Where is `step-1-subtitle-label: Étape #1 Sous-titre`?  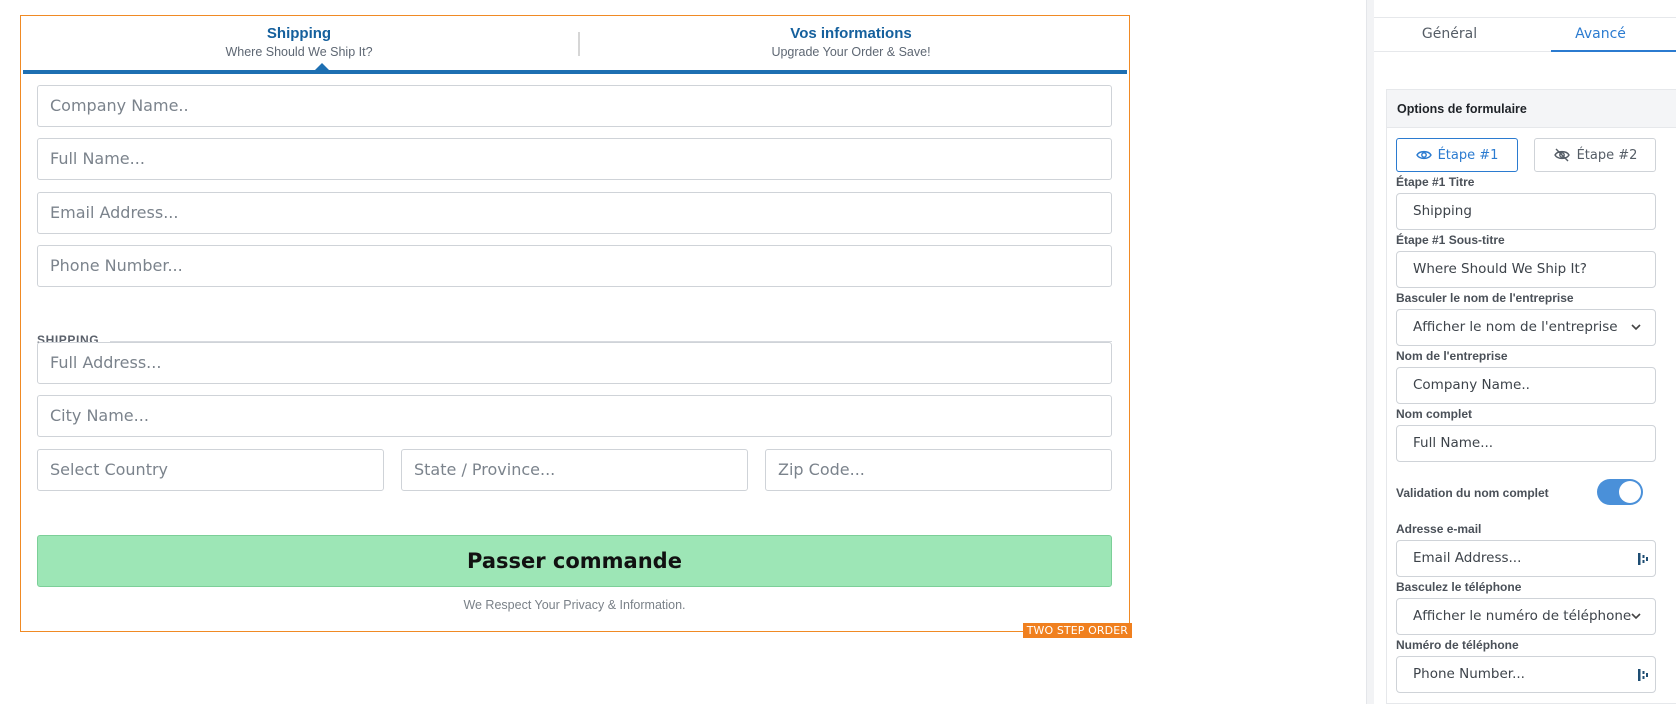 step-1-subtitle-label: Étape #1 Sous-titre is located at coordinates (1450, 240).